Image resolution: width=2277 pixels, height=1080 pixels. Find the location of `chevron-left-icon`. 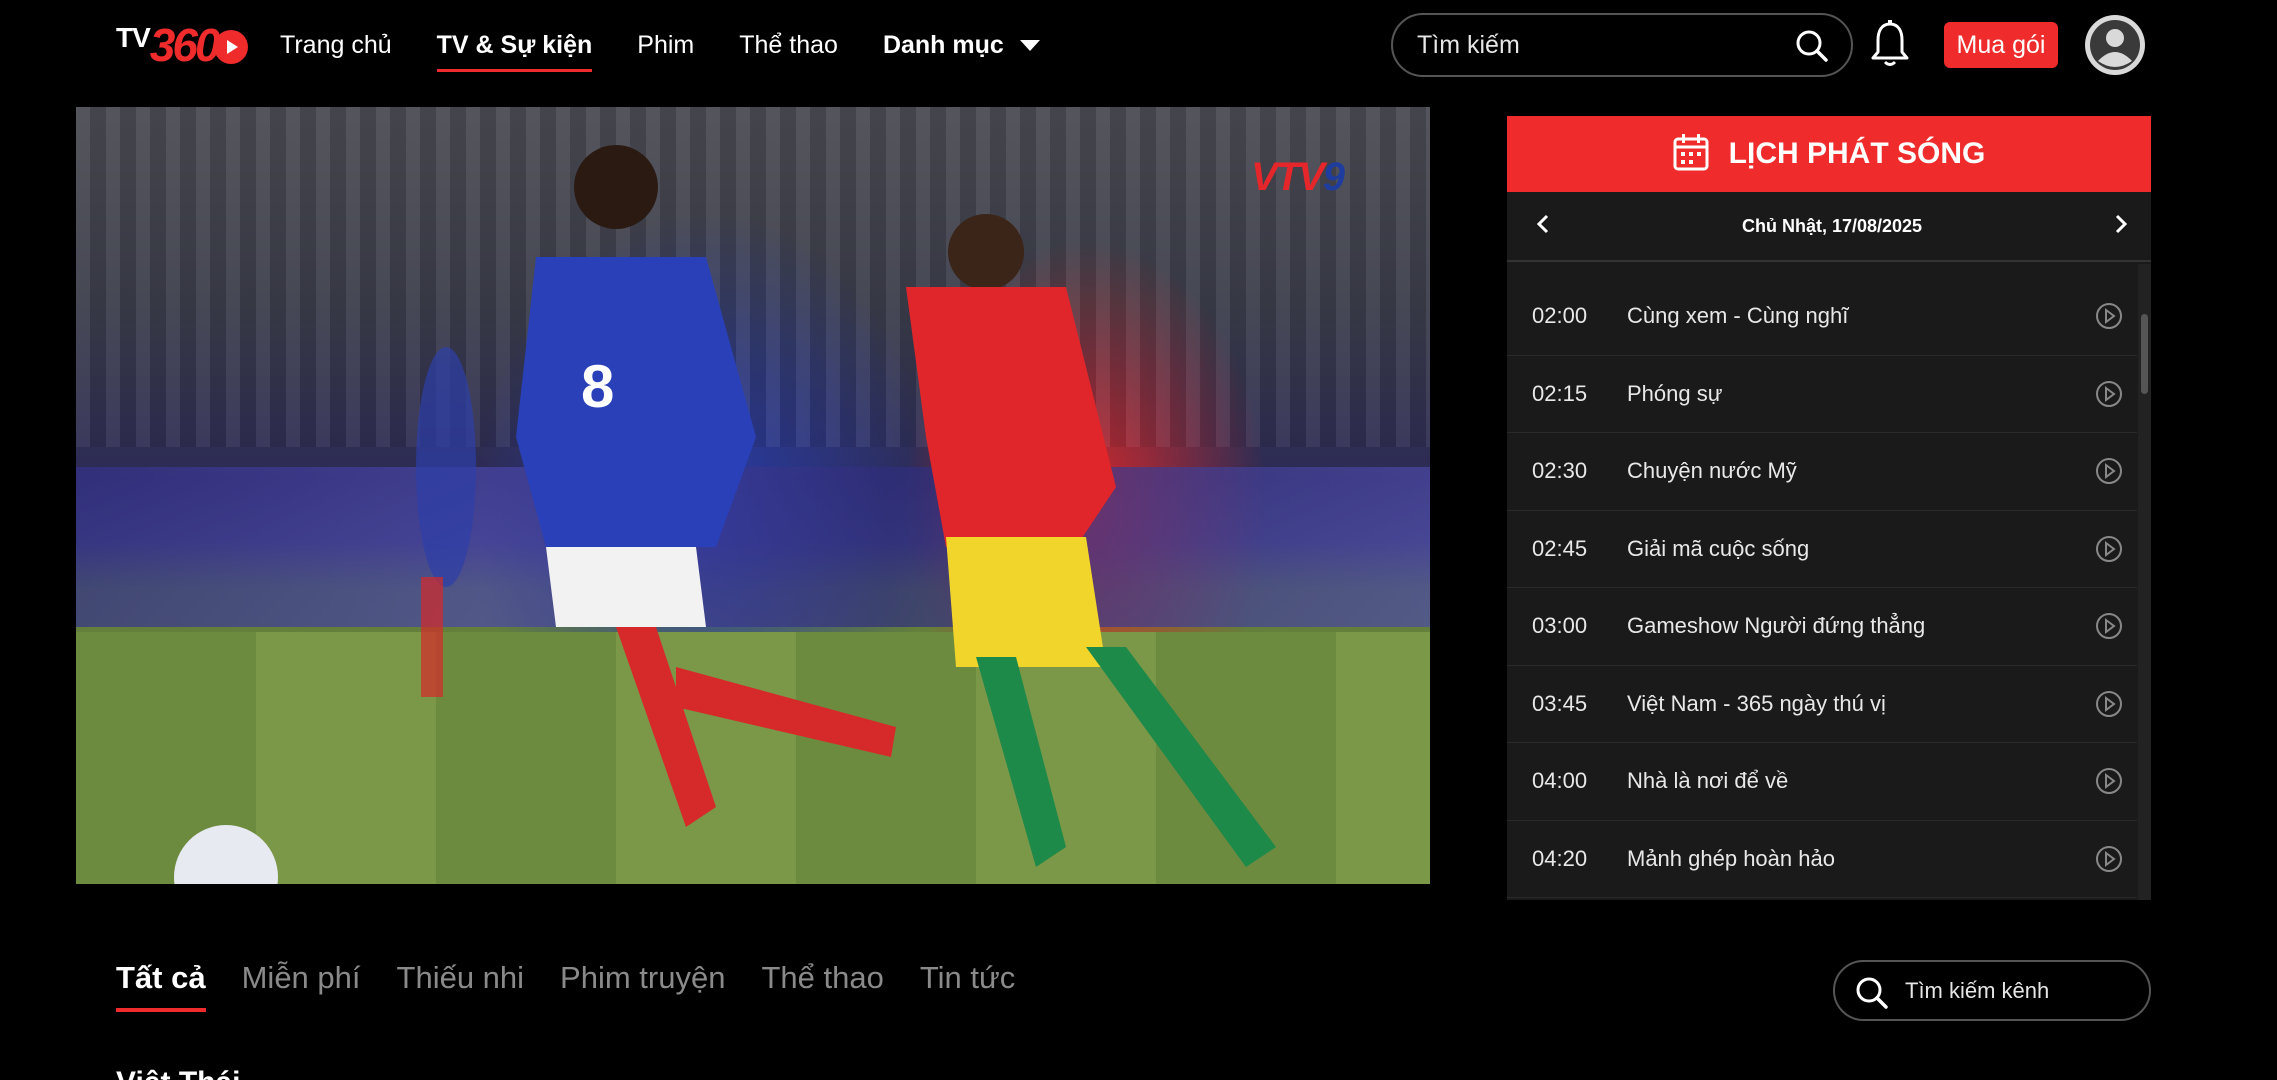

chevron-left-icon is located at coordinates (1543, 226).